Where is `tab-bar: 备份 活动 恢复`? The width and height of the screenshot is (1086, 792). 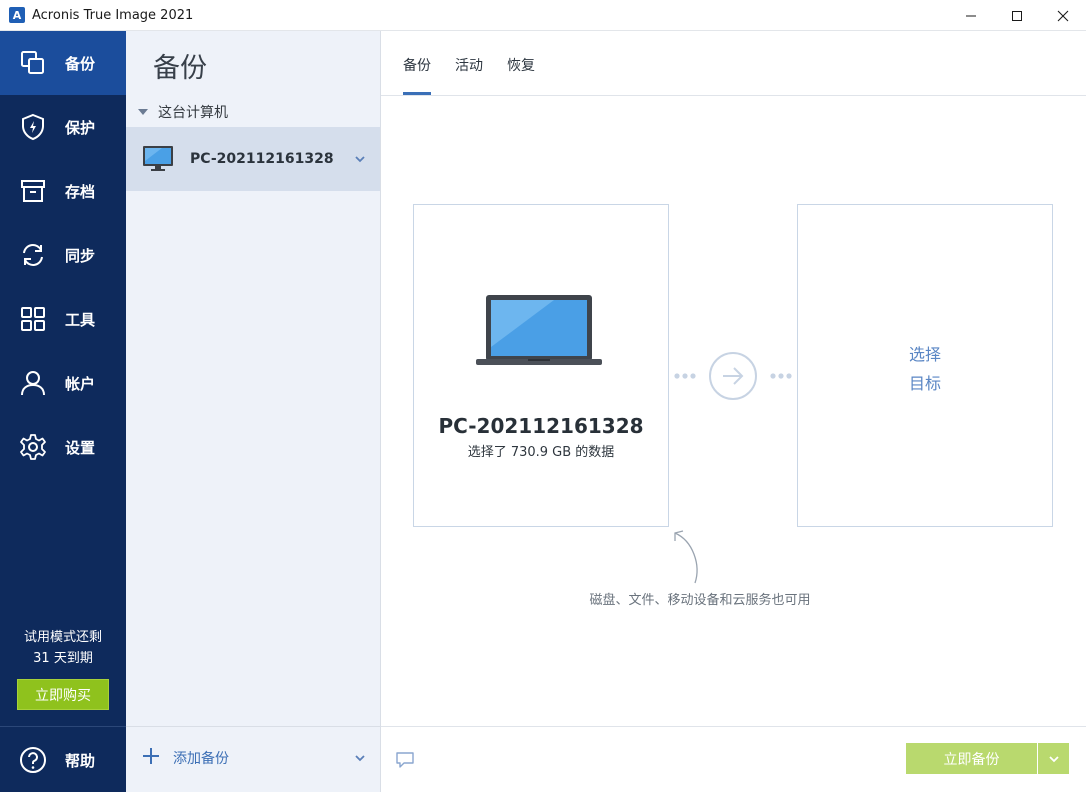
tab-bar: 备份 活动 恢复 is located at coordinates (733, 63).